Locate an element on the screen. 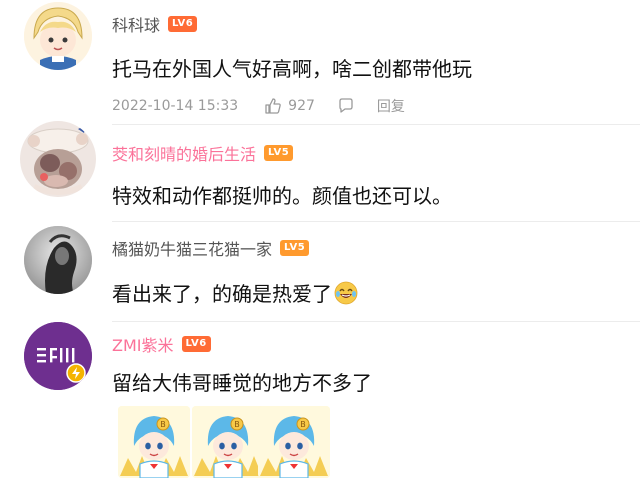 The image size is (640, 487). comment-icon is located at coordinates (346, 106).